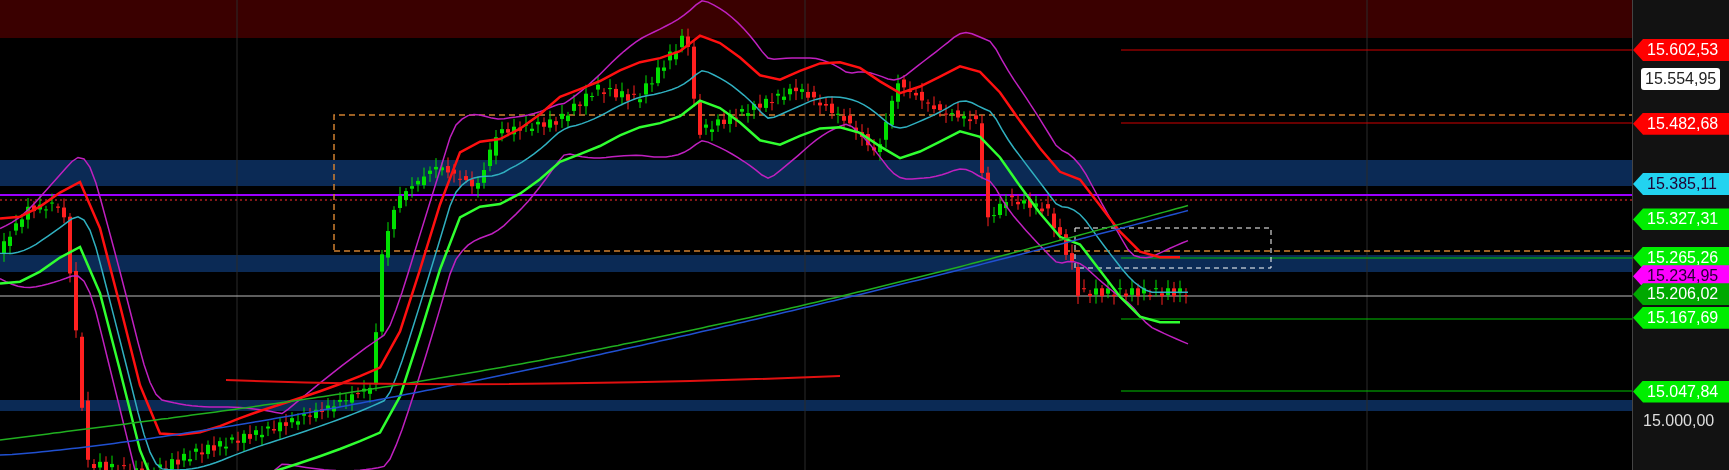 This screenshot has height=470, width=1729. I want to click on price-label: 15.327,31, so click(1681, 219).